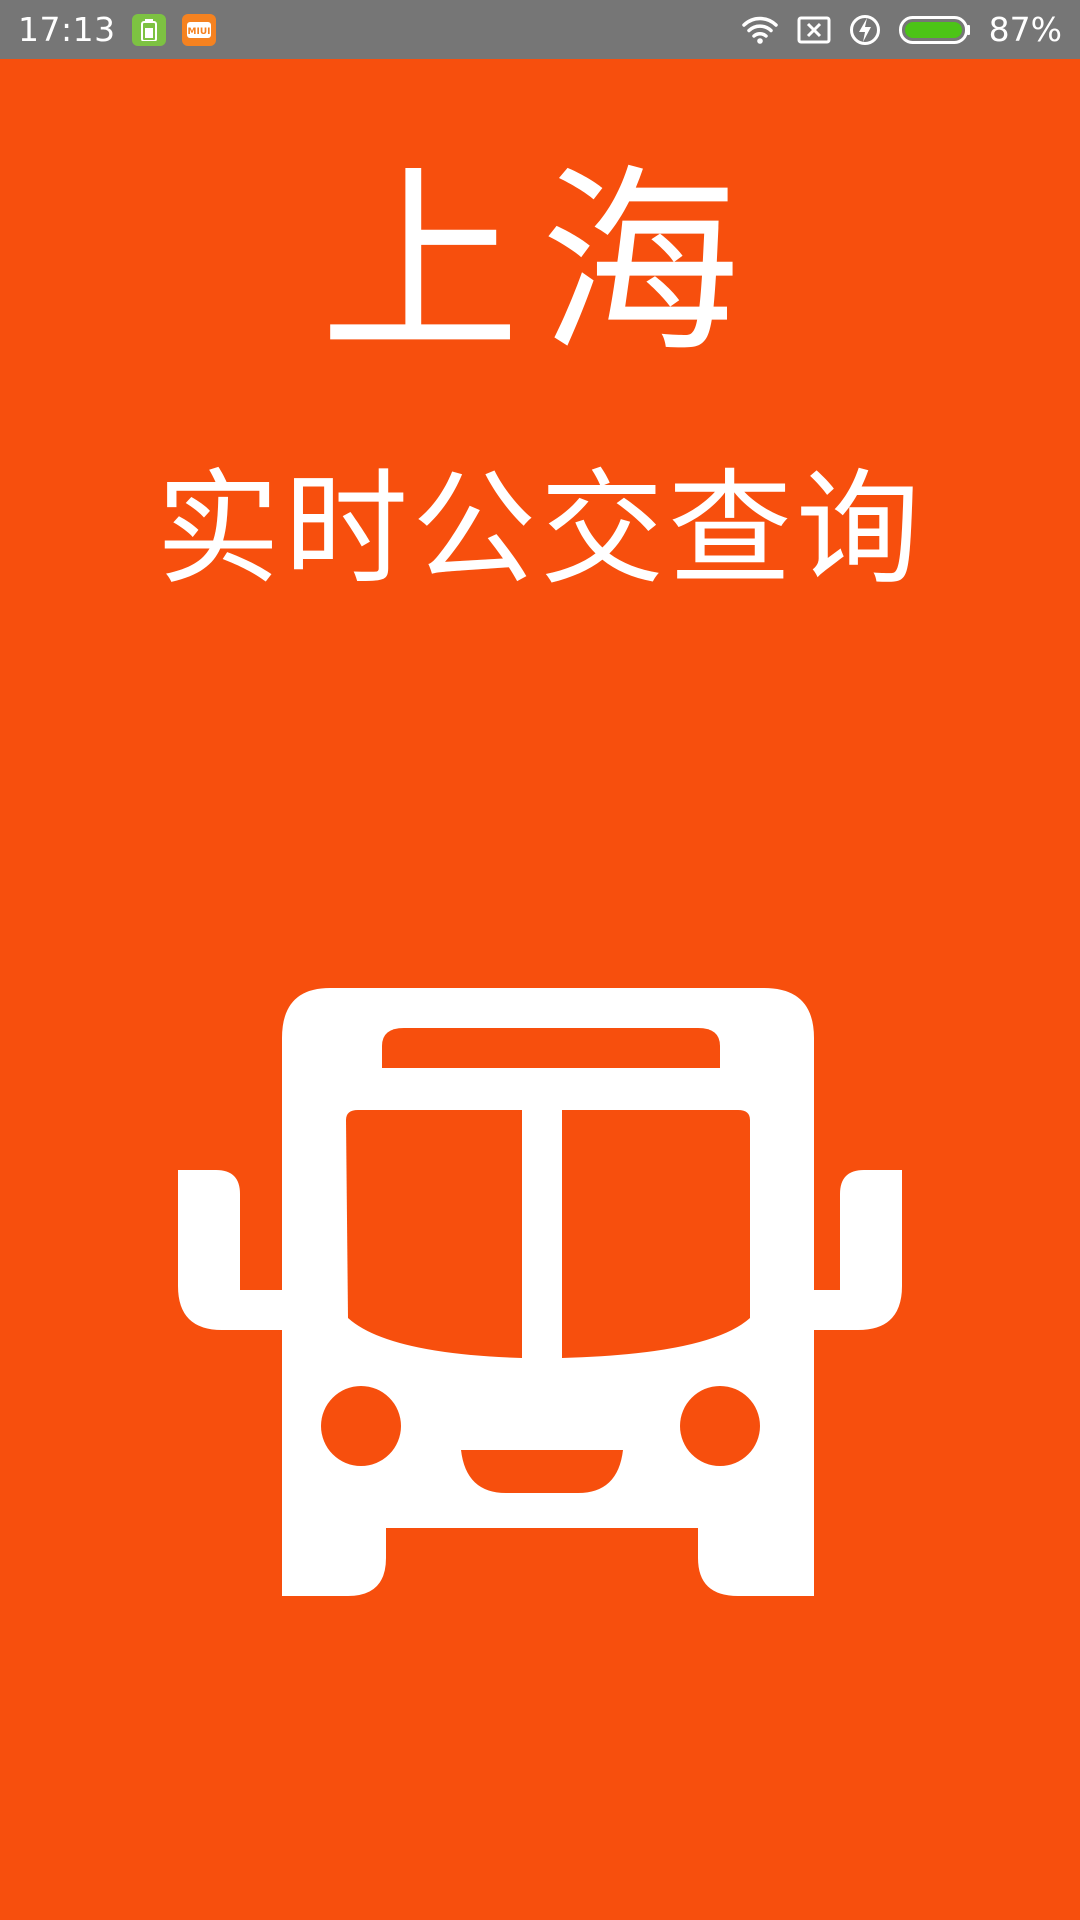  Describe the element at coordinates (1025, 29) in the screenshot. I see `battery-percent: 87%` at that location.